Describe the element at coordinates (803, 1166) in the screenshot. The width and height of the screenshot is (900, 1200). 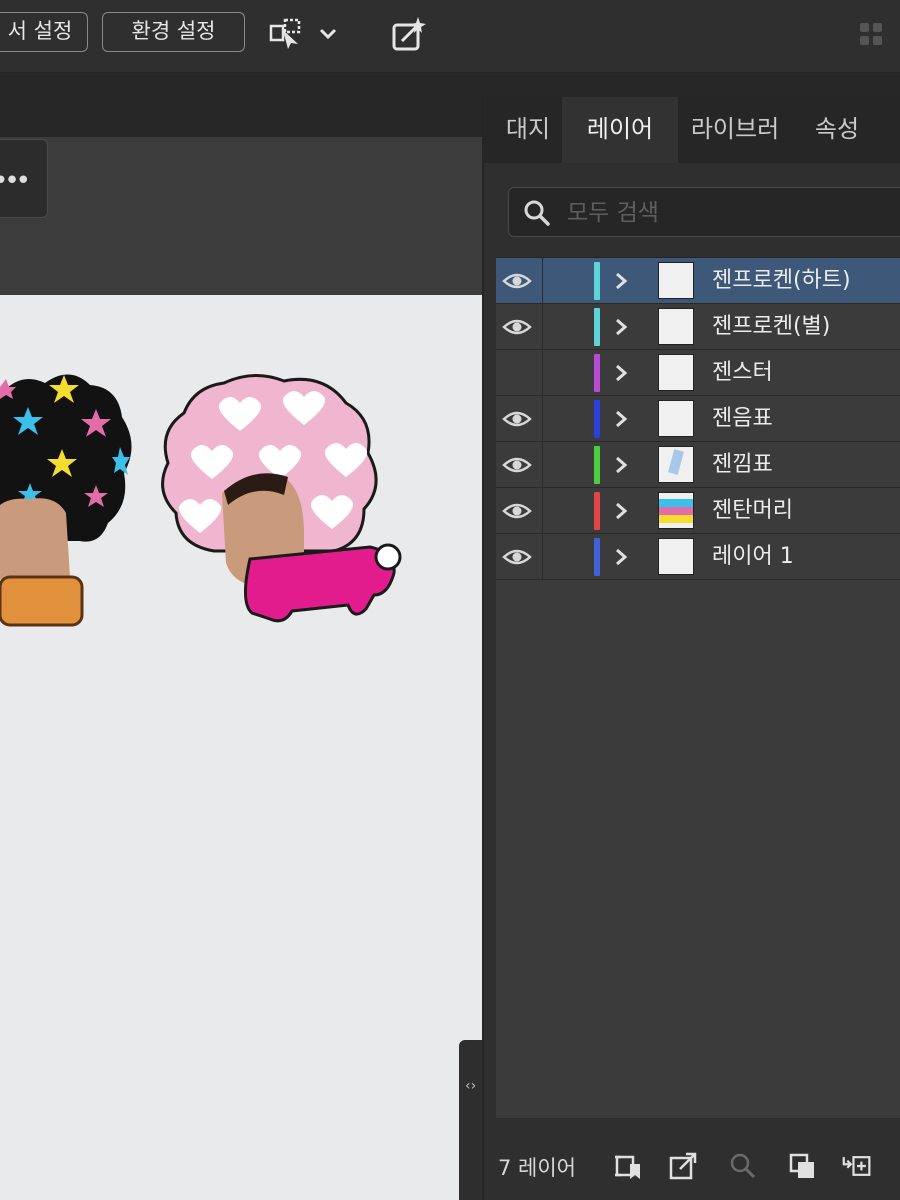
I see `make-clipping-mask-icon` at that location.